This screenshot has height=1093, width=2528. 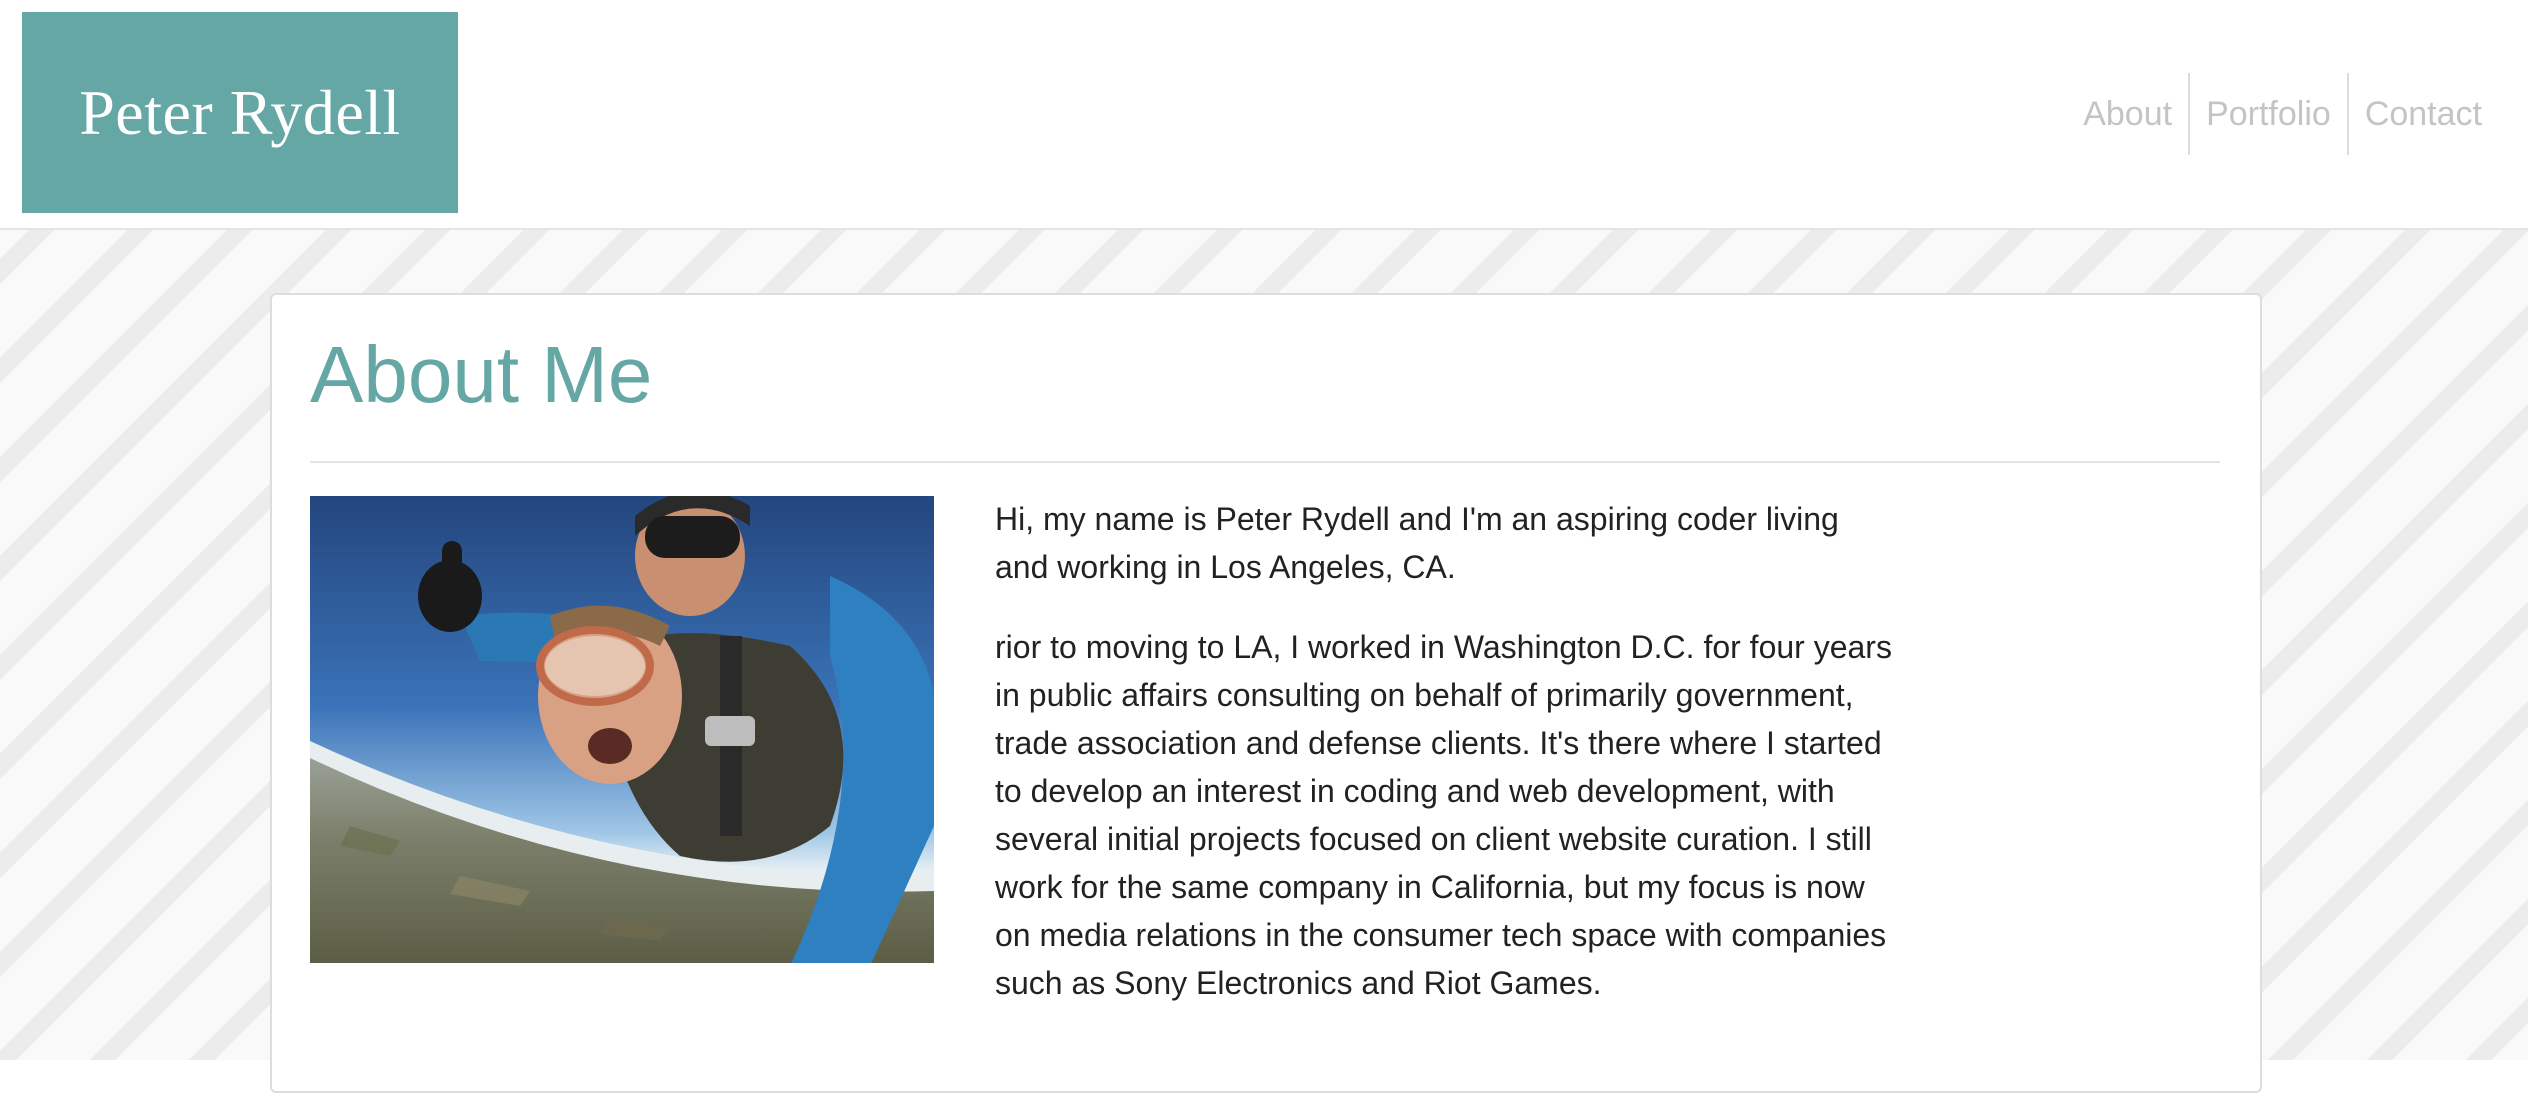 I want to click on main-nav: About Portfolio Contact, so click(x=2282, y=114).